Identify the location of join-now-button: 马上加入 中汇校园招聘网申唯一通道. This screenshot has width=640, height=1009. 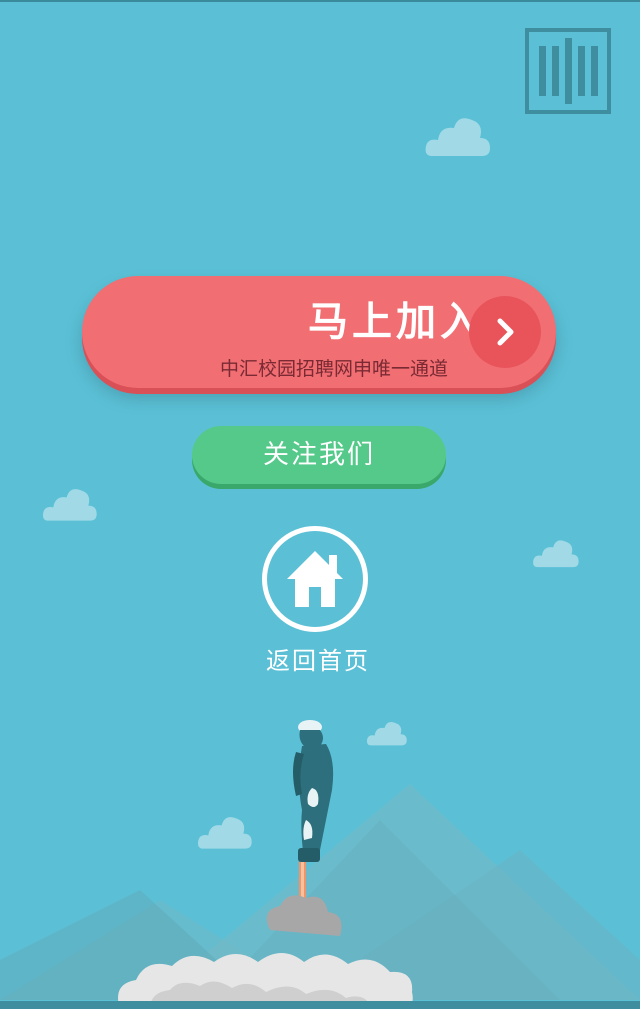
(319, 332).